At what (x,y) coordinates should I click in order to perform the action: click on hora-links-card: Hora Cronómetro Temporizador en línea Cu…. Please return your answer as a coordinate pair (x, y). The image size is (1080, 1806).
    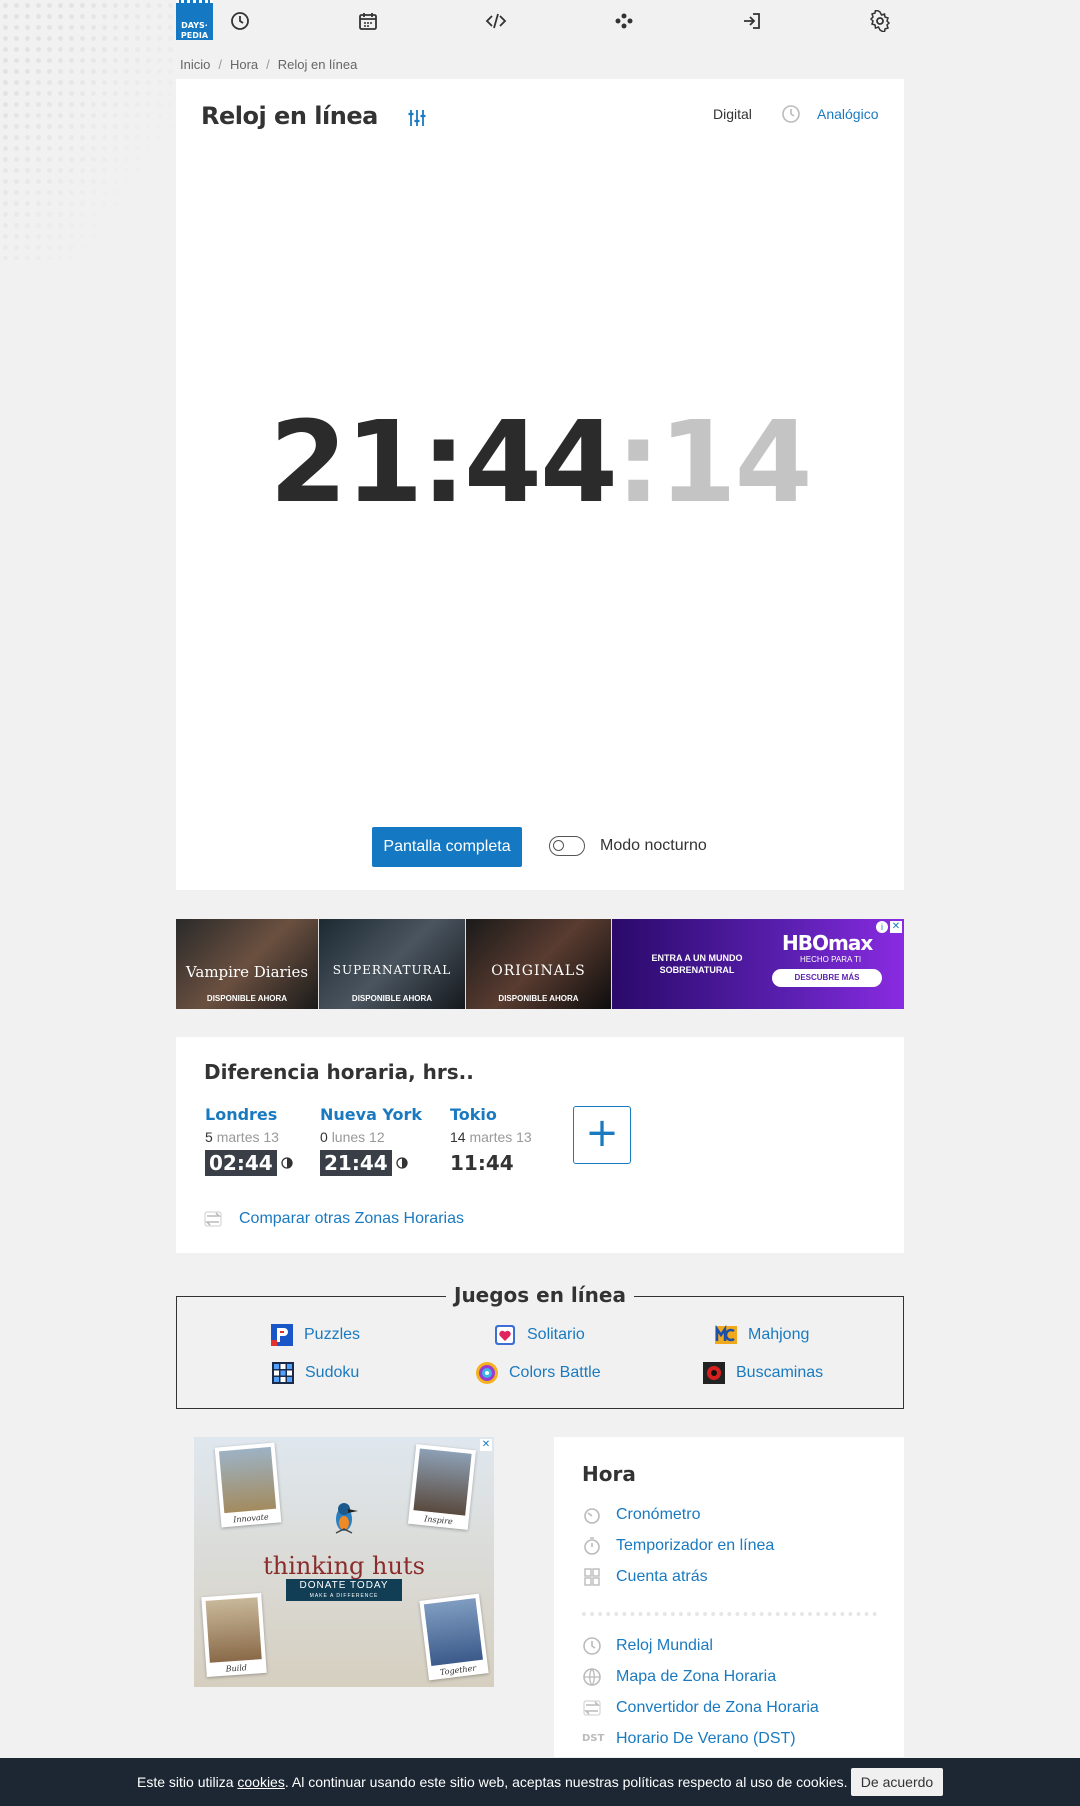
    Looking at the image, I should click on (729, 1597).